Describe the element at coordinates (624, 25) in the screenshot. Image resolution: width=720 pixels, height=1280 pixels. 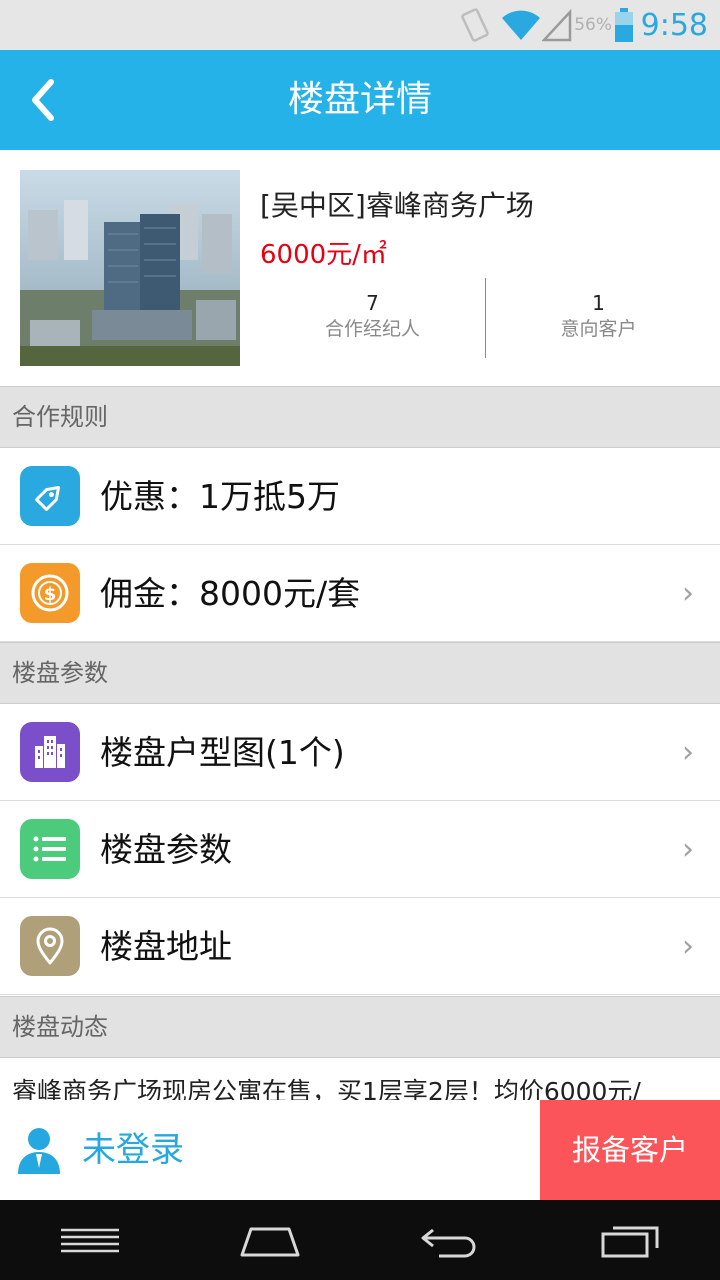
I see `battery-icon` at that location.